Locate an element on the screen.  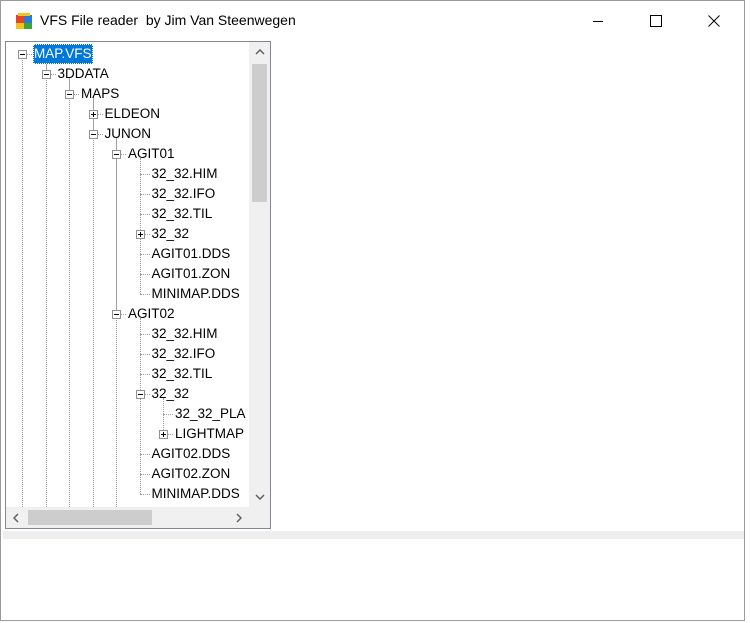
maximize-icon is located at coordinates (656, 21).